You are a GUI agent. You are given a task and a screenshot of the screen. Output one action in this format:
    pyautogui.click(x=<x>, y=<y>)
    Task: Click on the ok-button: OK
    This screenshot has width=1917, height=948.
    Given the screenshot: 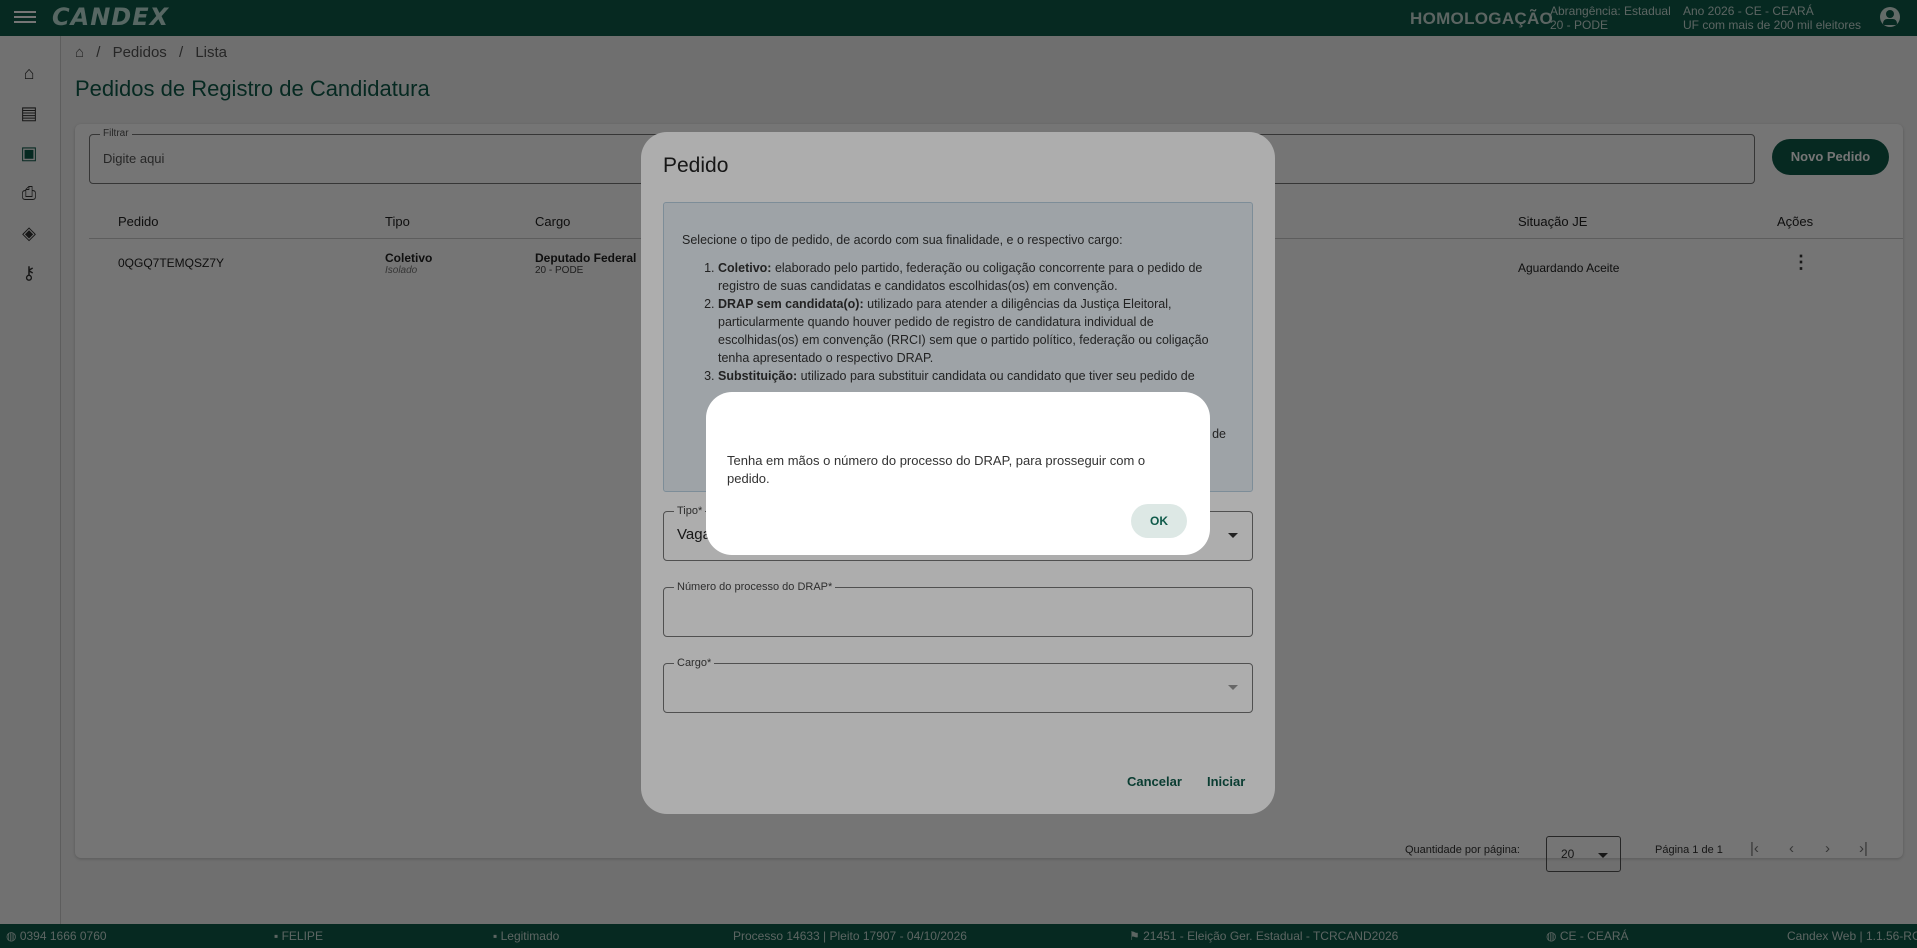 What is the action you would take?
    pyautogui.click(x=1159, y=521)
    